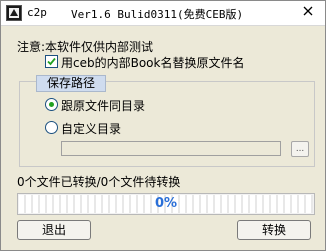 This screenshot has height=251, width=326. I want to click on title-bar: c2p Ver1.6 Bulid0311(免费CEB版), so click(163, 13).